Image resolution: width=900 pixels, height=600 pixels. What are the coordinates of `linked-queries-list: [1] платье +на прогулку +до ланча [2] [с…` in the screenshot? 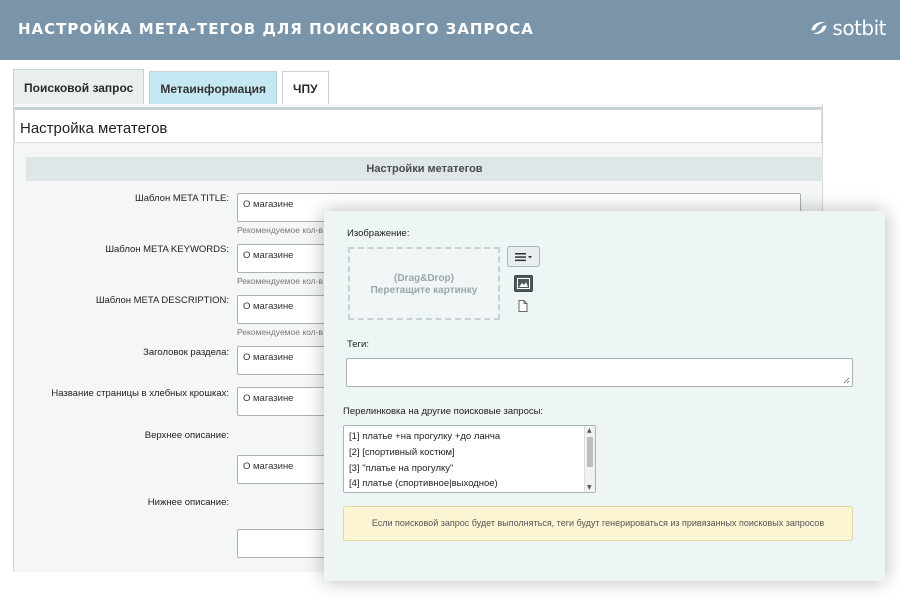 It's located at (469, 459).